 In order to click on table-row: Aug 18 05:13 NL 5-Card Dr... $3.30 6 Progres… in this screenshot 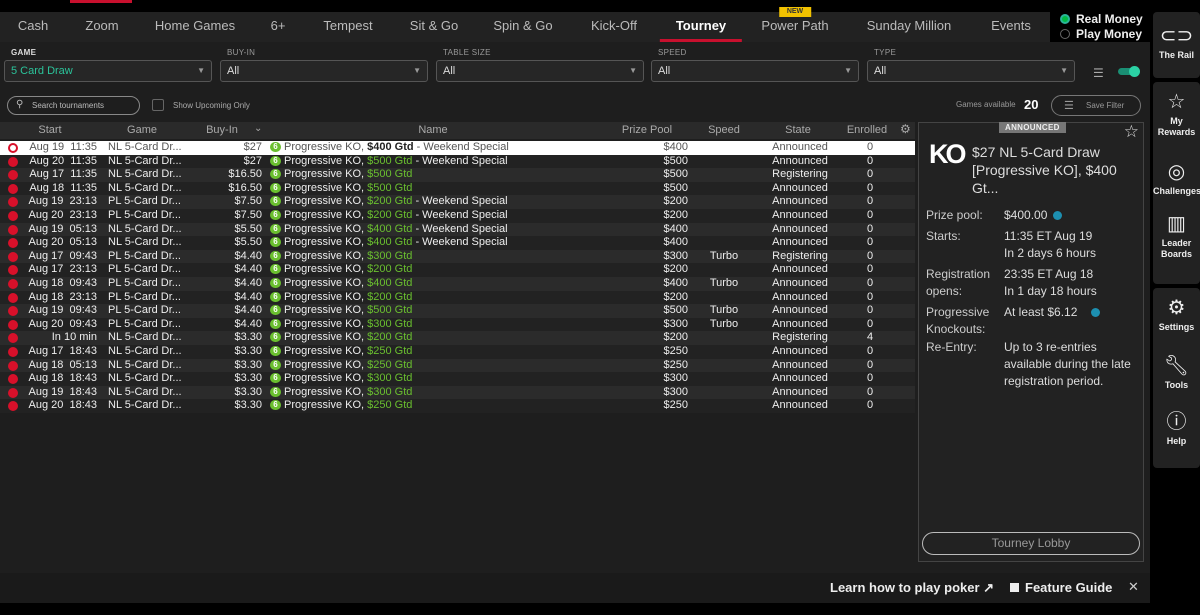, I will do `click(457, 365)`.